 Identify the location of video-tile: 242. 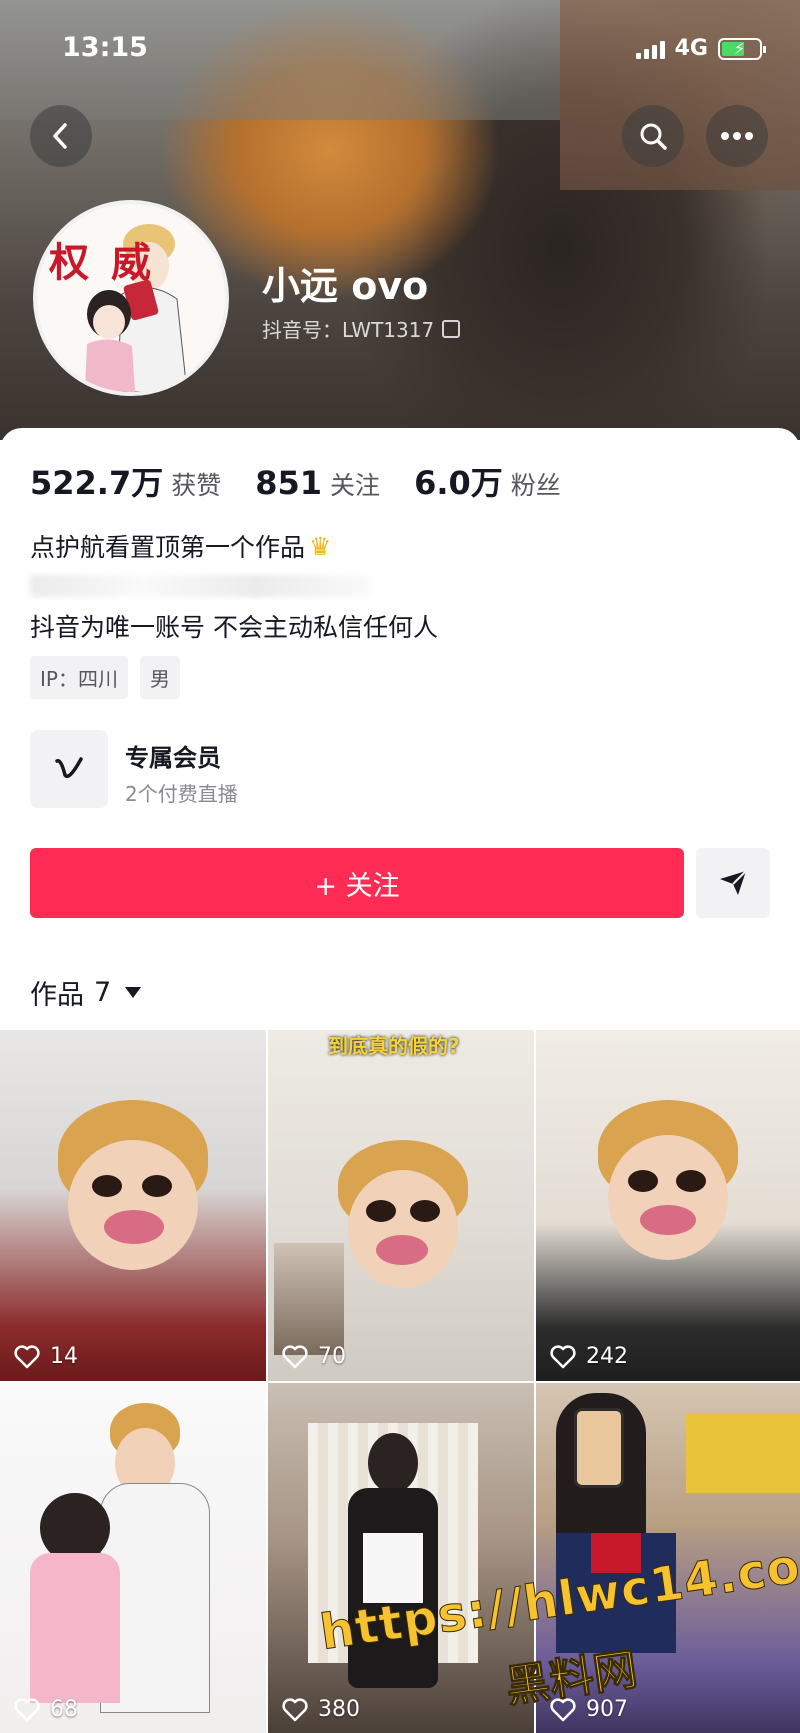
(668, 1205).